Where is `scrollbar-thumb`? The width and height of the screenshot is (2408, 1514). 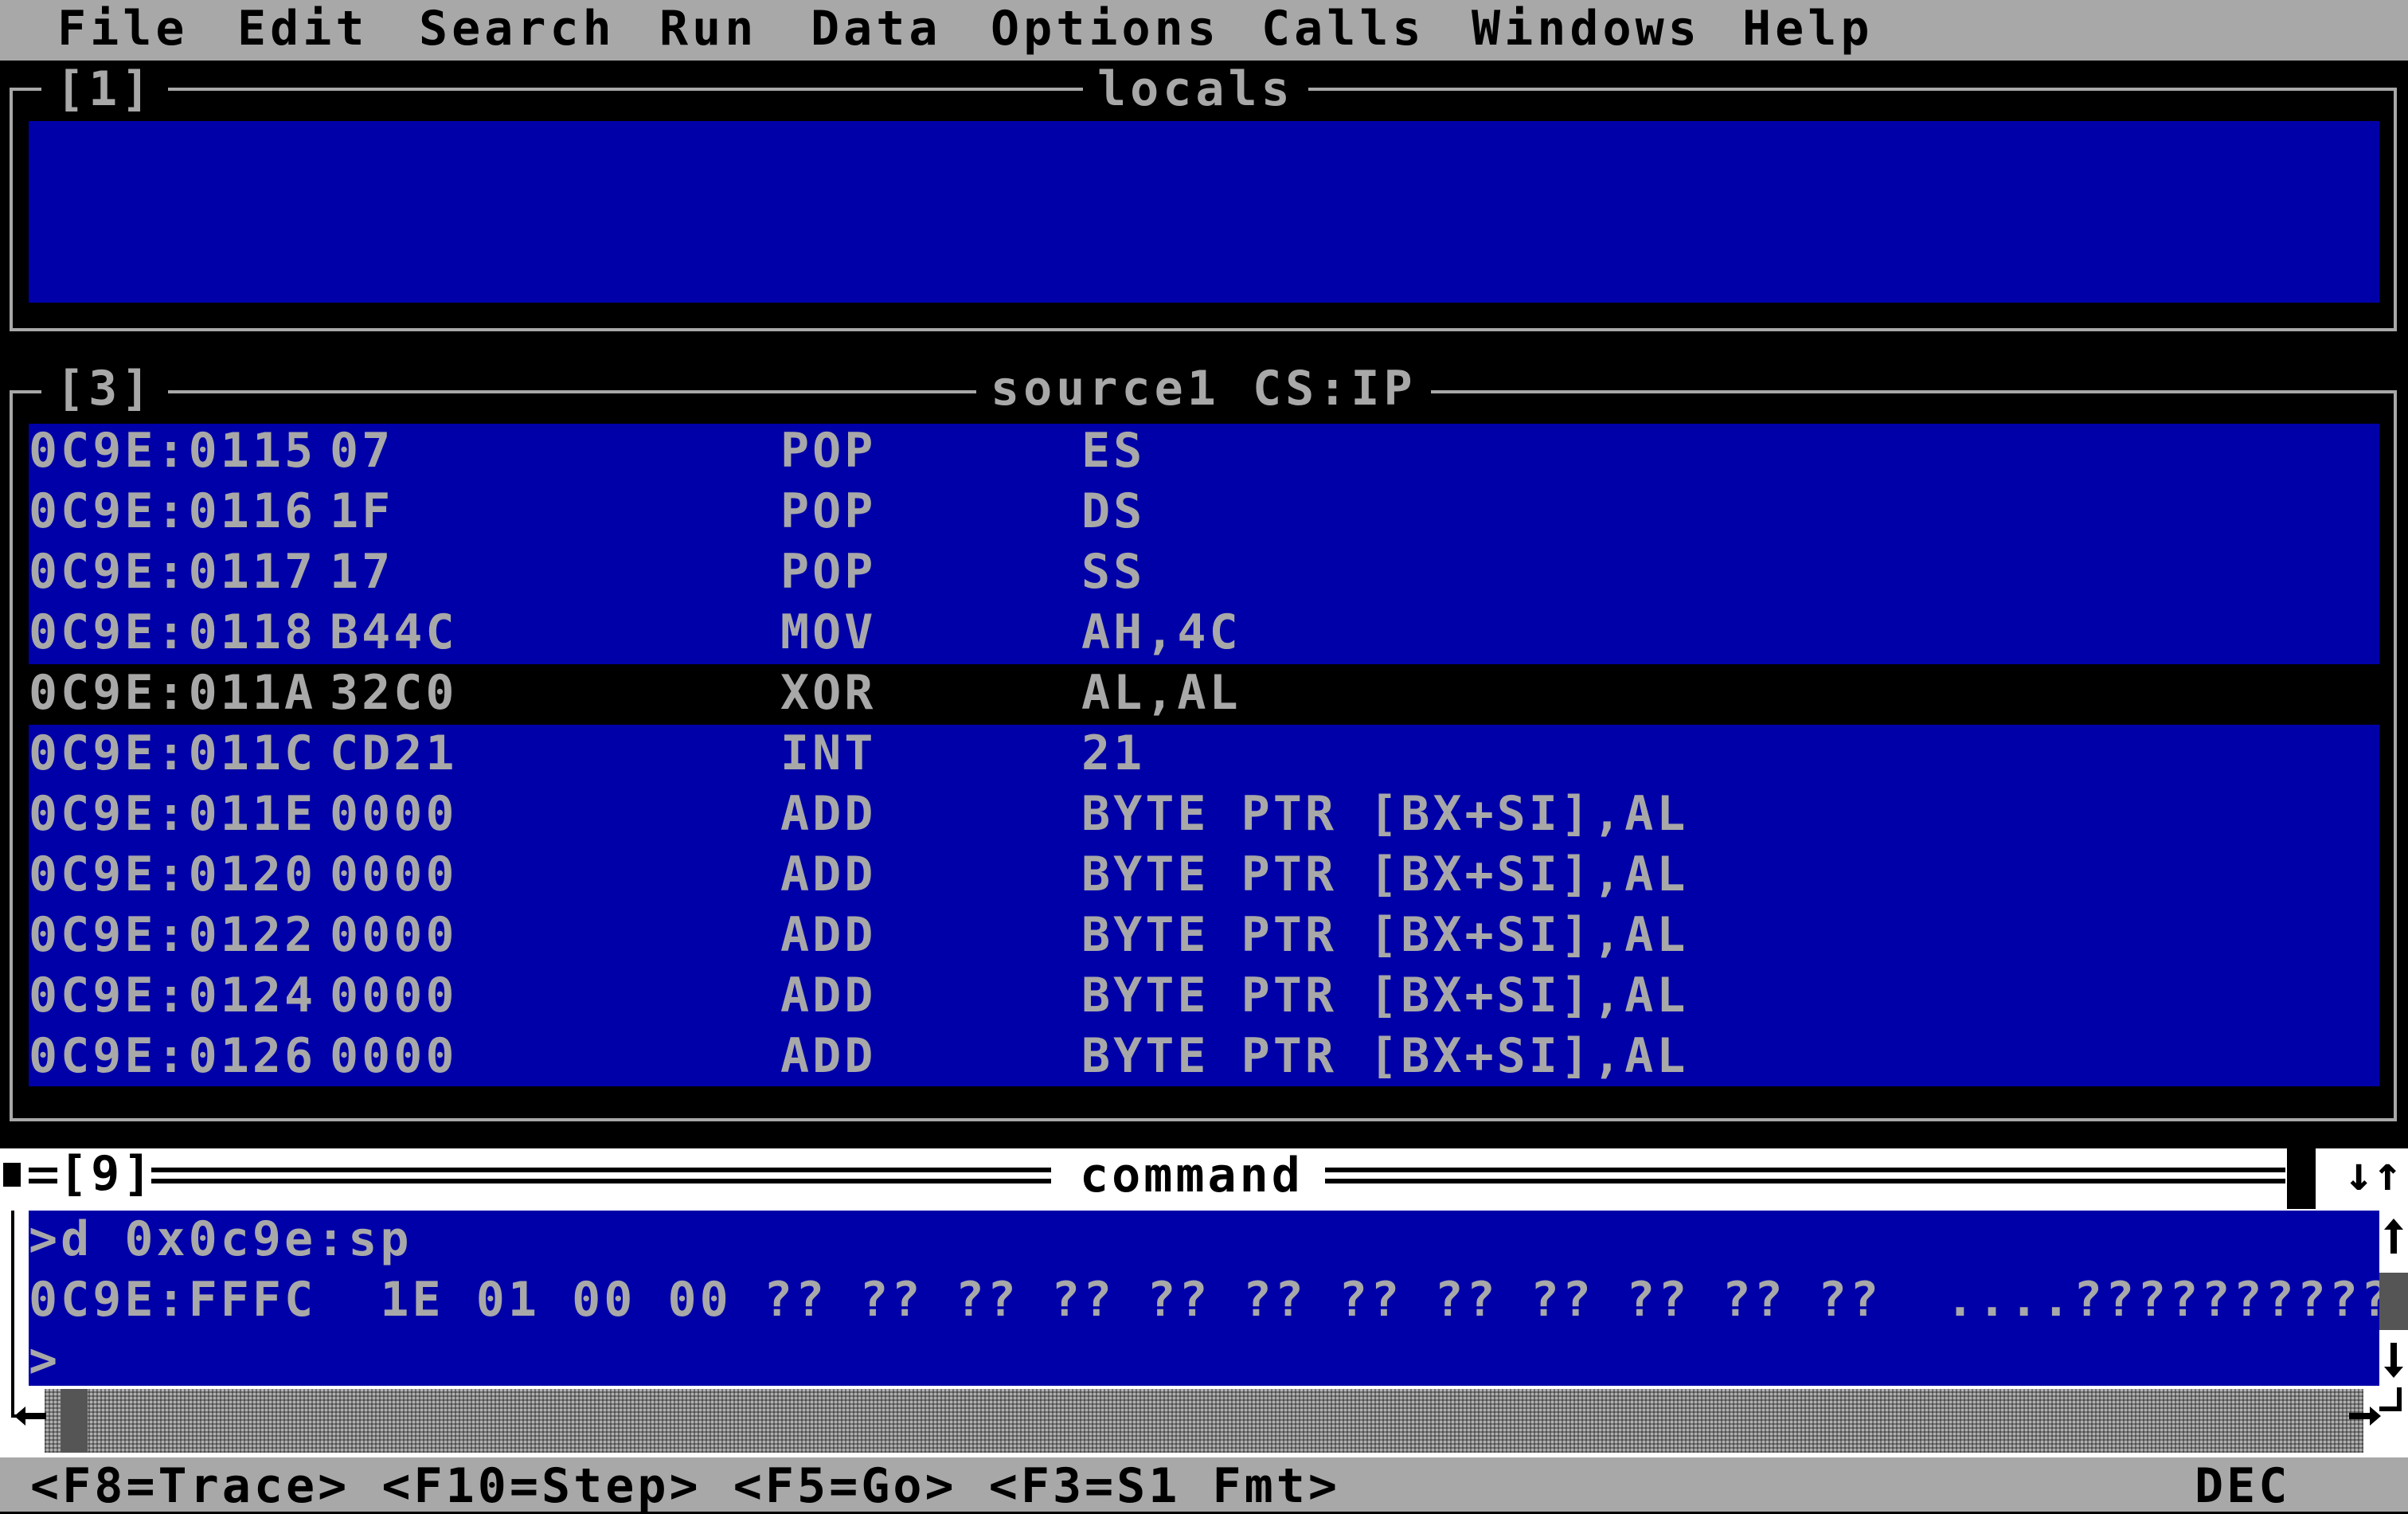
scrollbar-thumb is located at coordinates (2393, 1301).